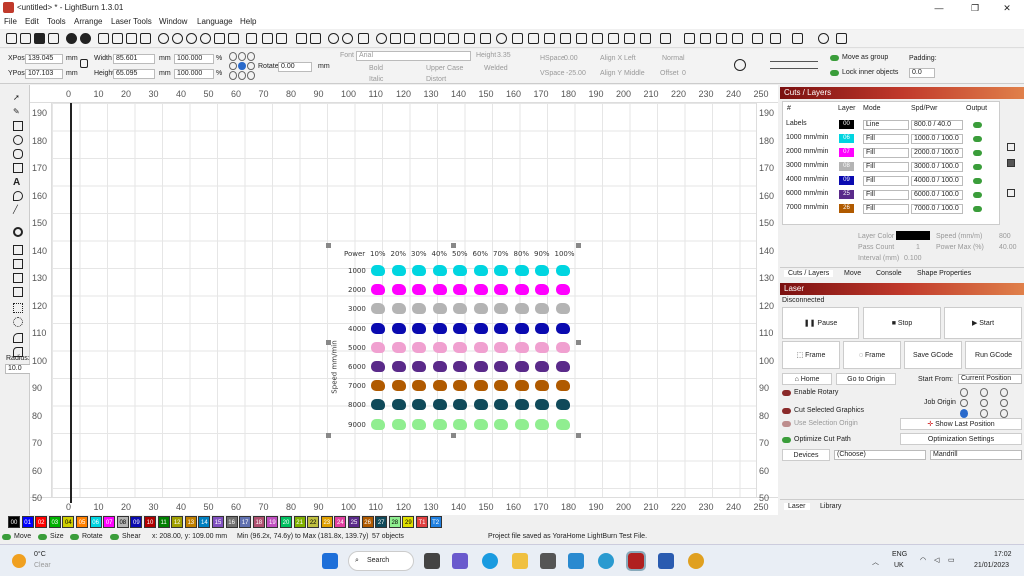 The width and height of the screenshot is (1024, 576). Describe the element at coordinates (205, 38) in the screenshot. I see `zoom-frame-icon` at that location.